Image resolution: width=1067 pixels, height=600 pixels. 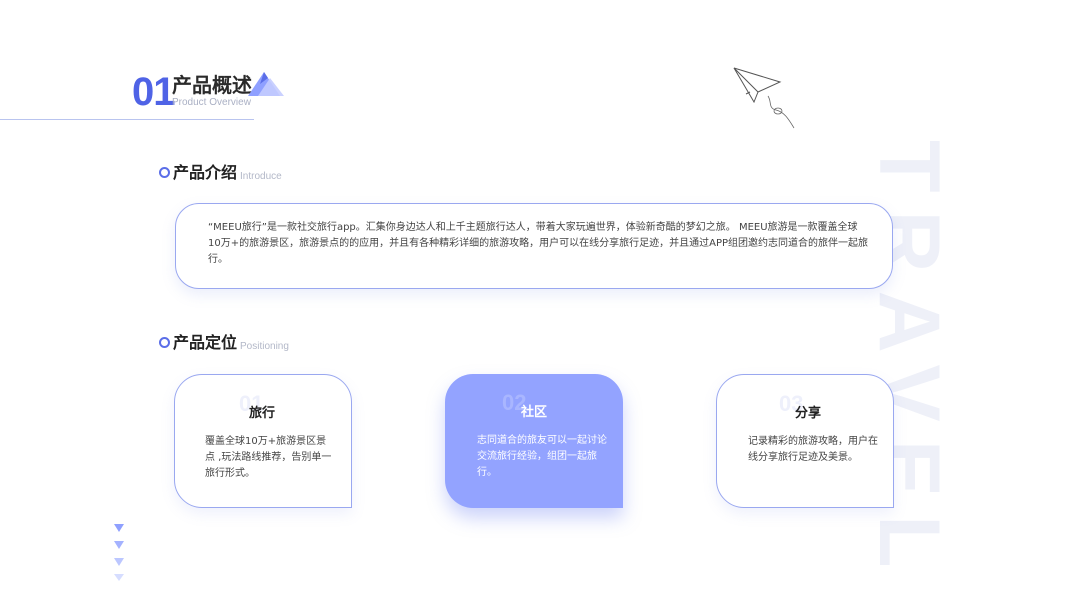 I want to click on card-title: 分享, so click(x=808, y=413).